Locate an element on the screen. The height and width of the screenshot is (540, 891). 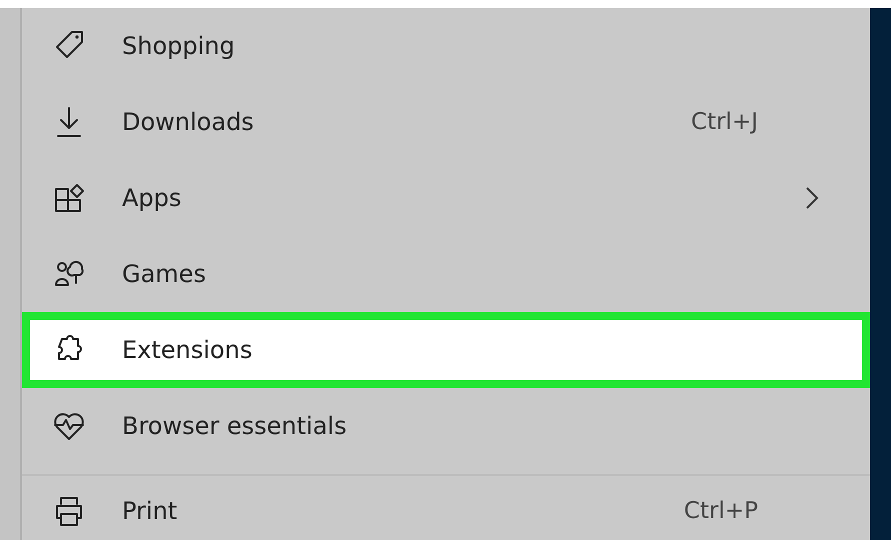
menu-item-label: Print is located at coordinates (150, 511).